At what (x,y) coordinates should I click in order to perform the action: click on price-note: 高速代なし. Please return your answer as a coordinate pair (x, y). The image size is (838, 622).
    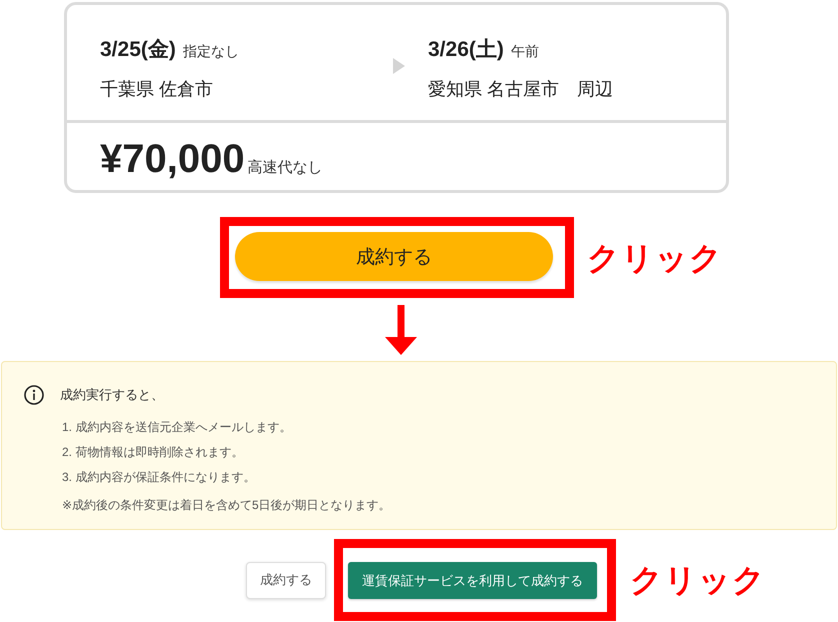
    Looking at the image, I should click on (285, 167).